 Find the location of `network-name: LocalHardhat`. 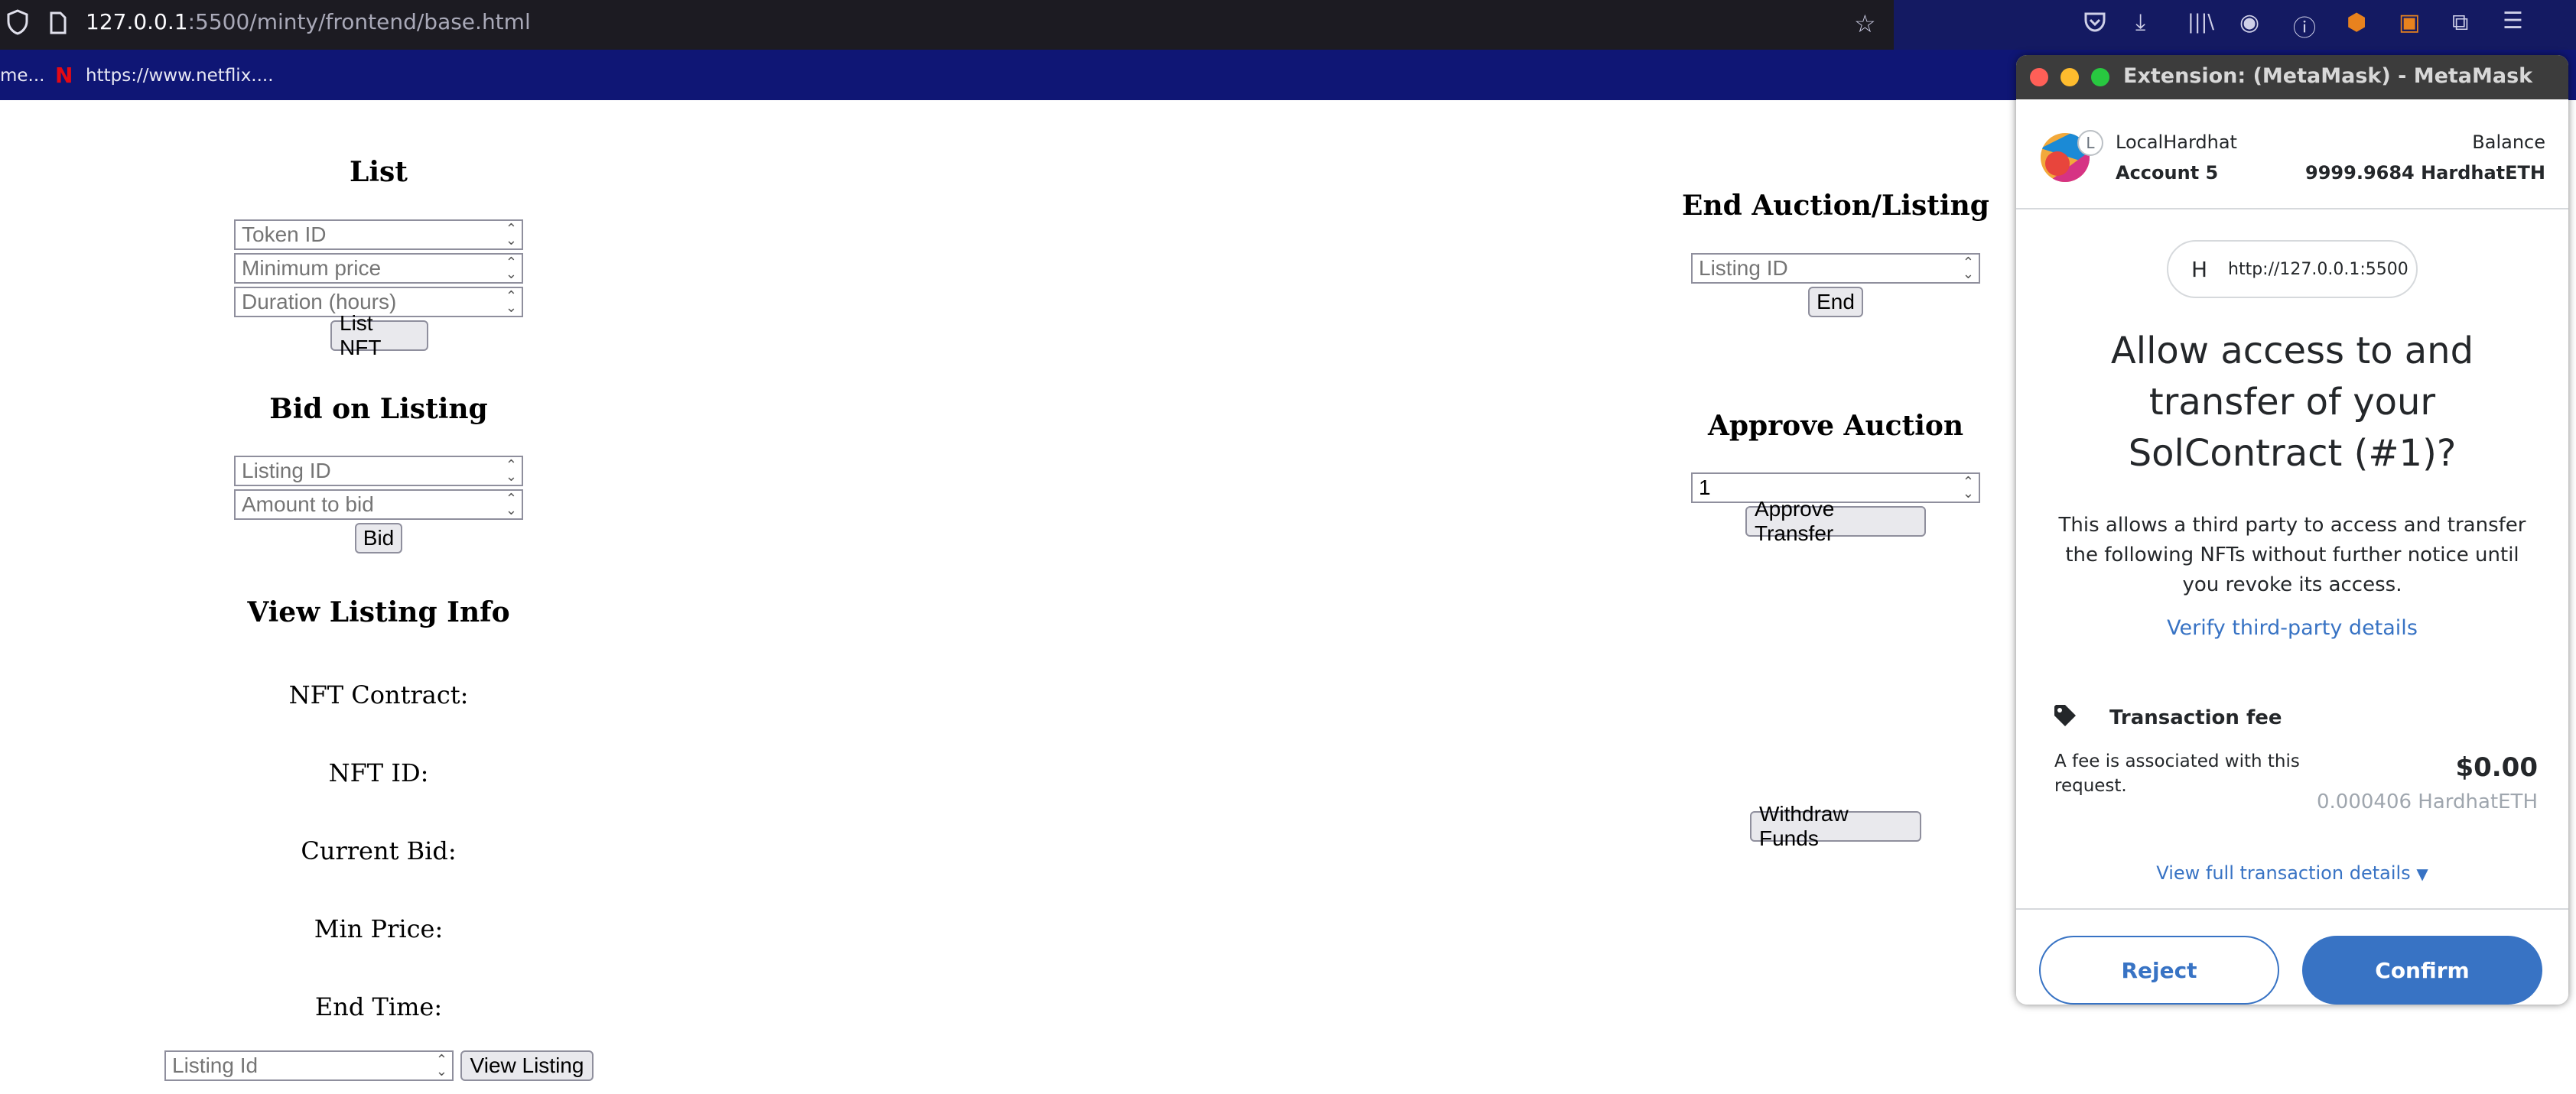

network-name: LocalHardhat is located at coordinates (2176, 142).